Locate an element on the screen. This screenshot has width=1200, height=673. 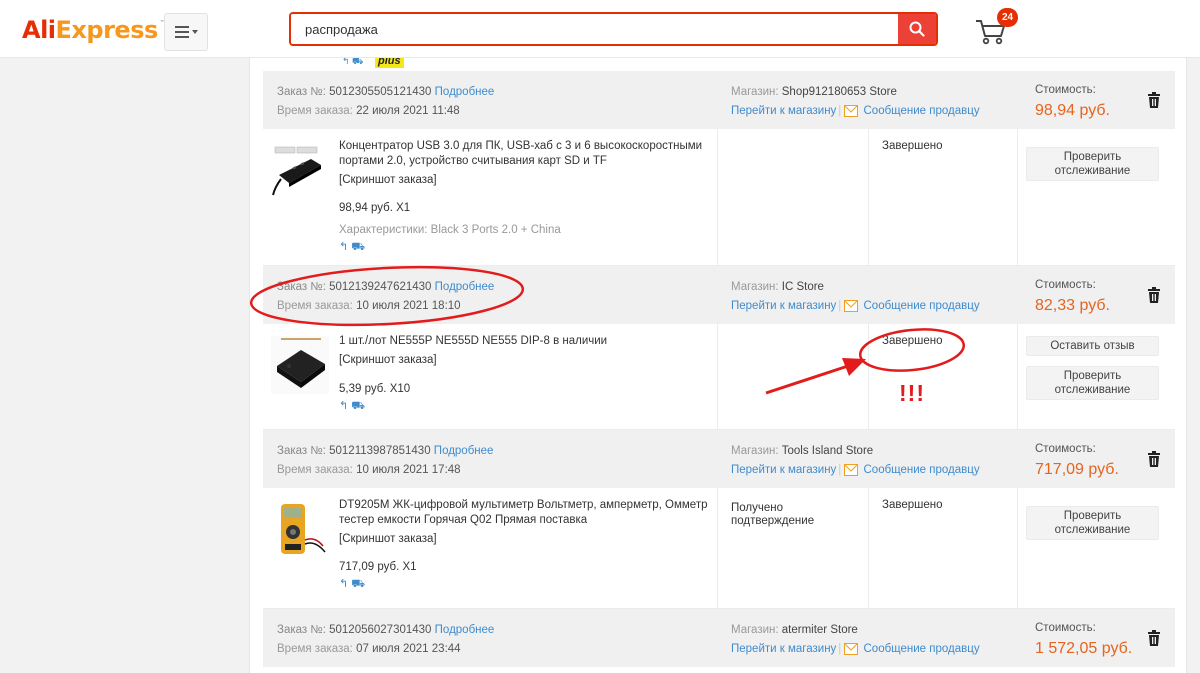
order-price: 82,33 руб. is located at coordinates (1072, 305).